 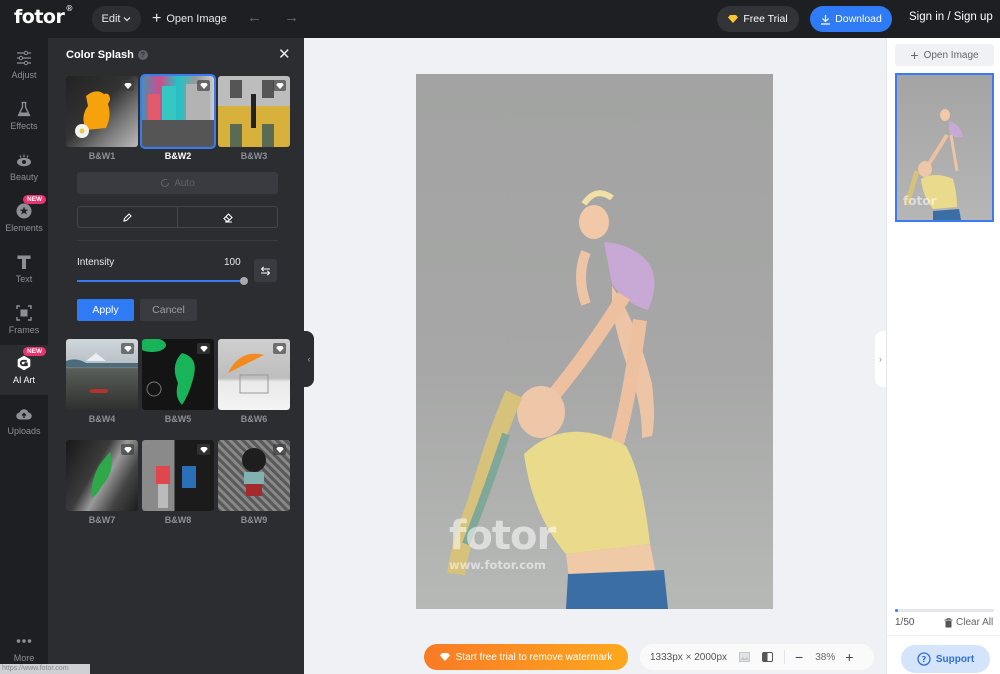 What do you see at coordinates (291, 17) in the screenshot?
I see `redo-arrow-icon: →` at bounding box center [291, 17].